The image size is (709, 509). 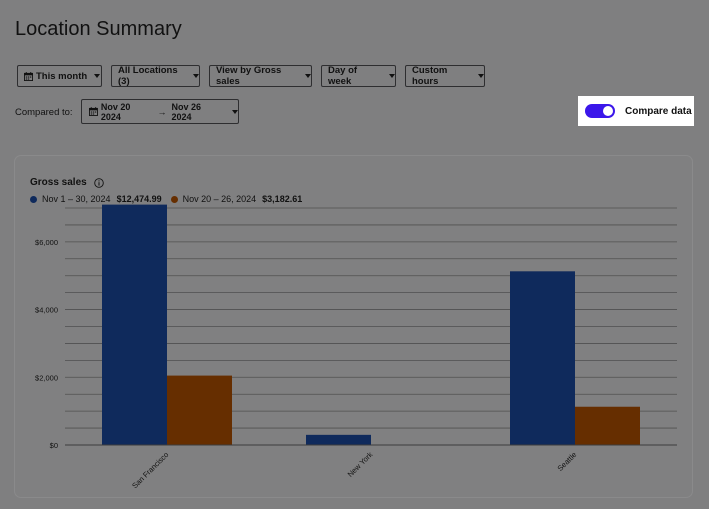 What do you see at coordinates (608, 111) in the screenshot?
I see `toggle-knob` at bounding box center [608, 111].